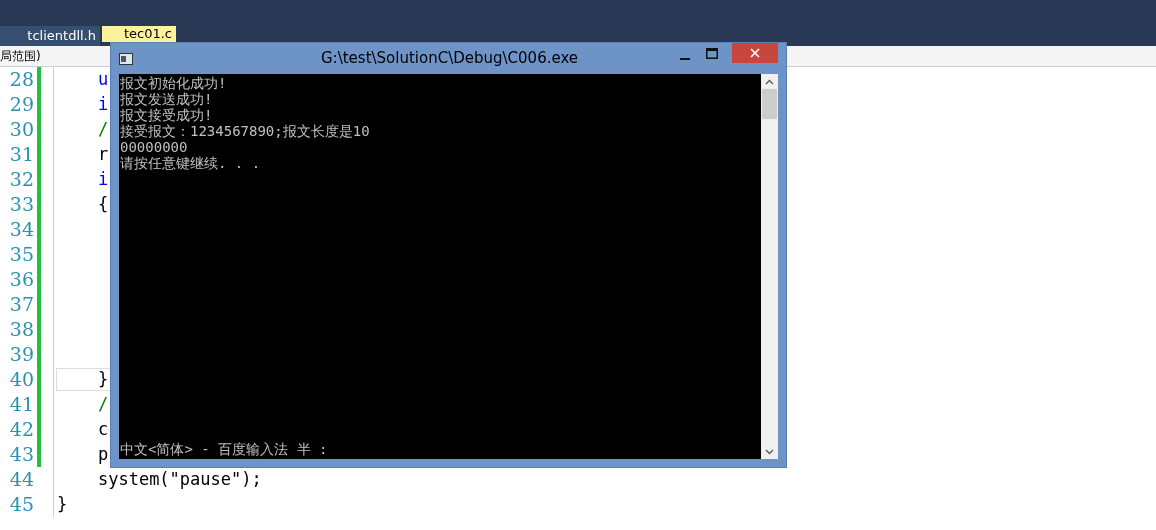  Describe the element at coordinates (20, 56) in the screenshot. I see `scope-dropdown: 局范围)` at that location.